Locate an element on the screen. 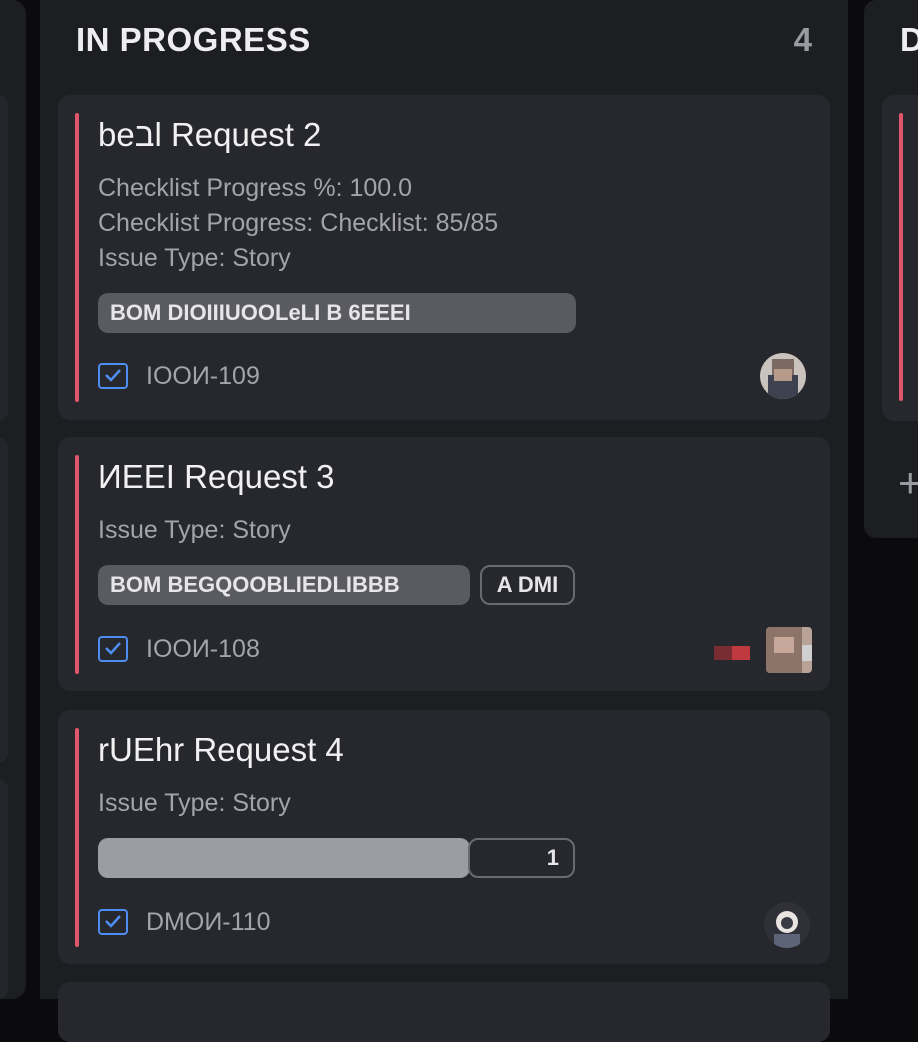 The height and width of the screenshot is (1042, 918). column-header: IN PROGRESS 4 is located at coordinates (444, 40).